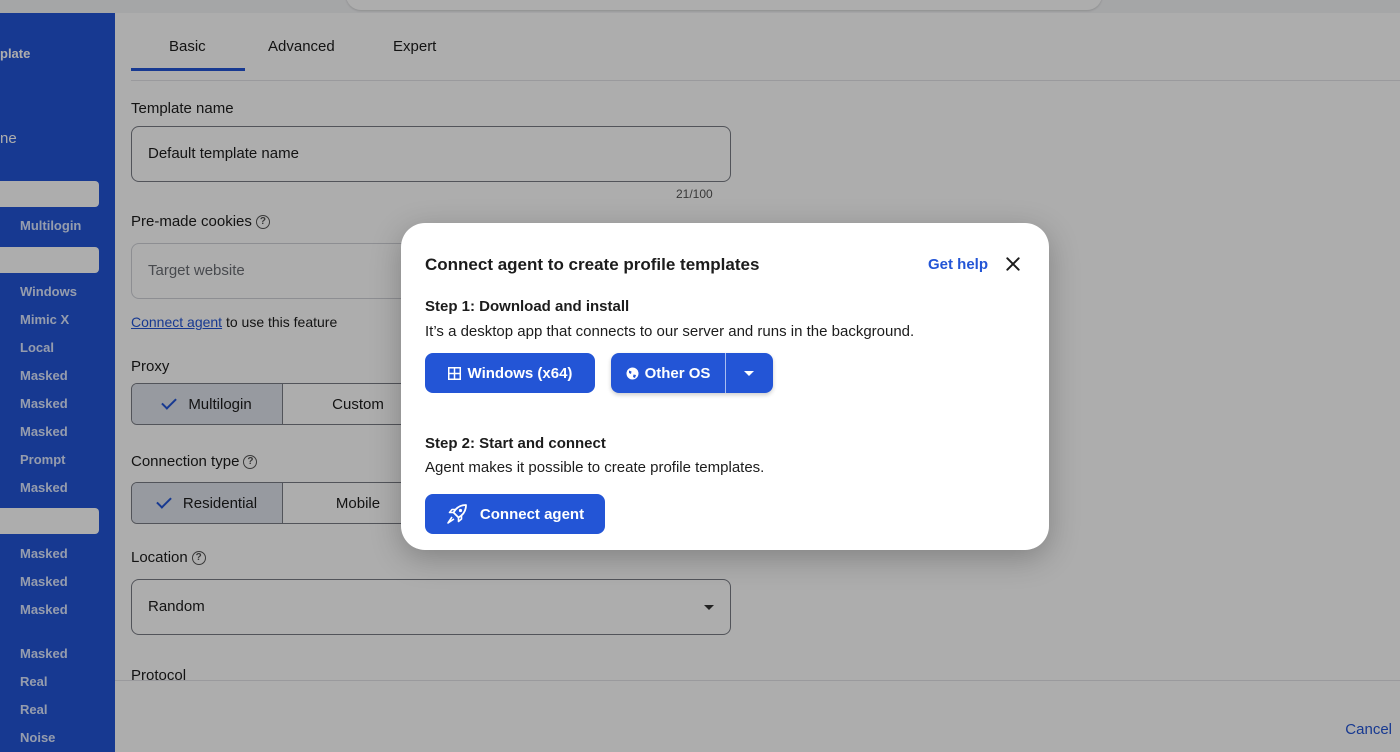 This screenshot has width=1400, height=752. I want to click on chevron-down-icon, so click(749, 373).